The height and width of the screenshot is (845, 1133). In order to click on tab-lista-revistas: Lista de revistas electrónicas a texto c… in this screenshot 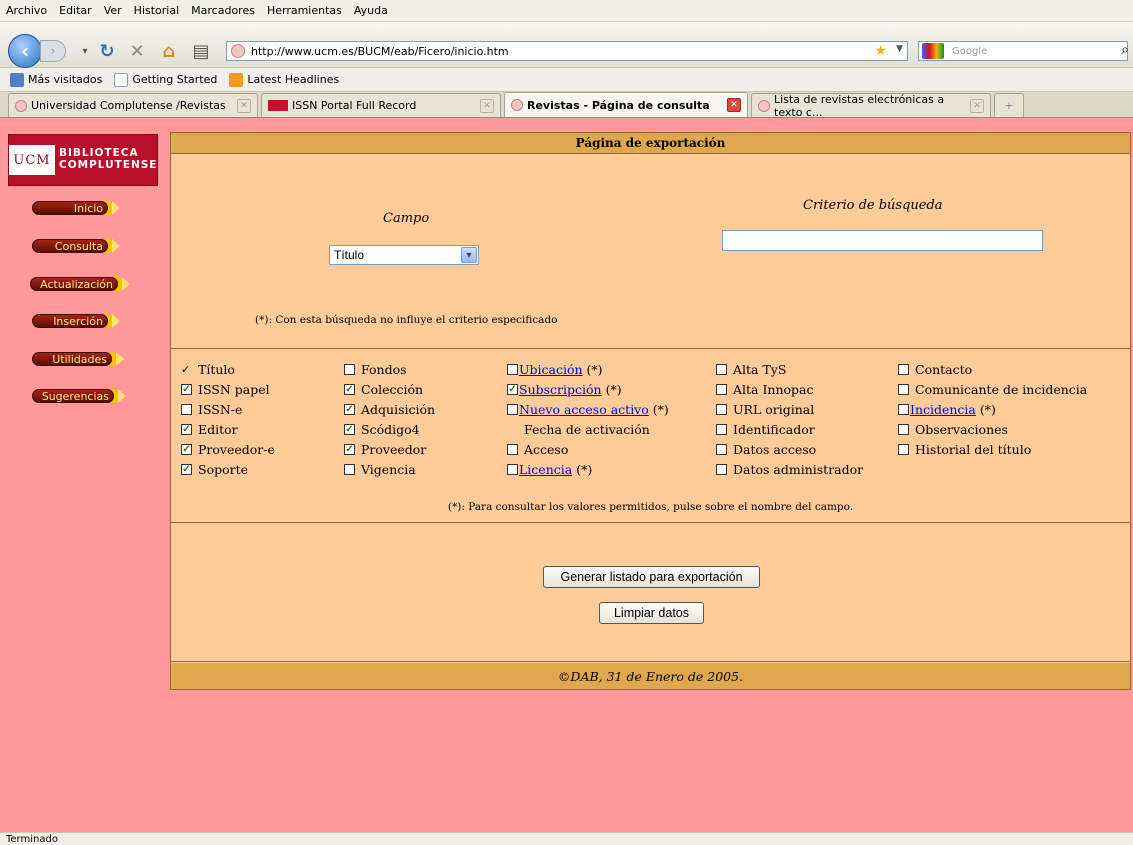, I will do `click(871, 106)`.